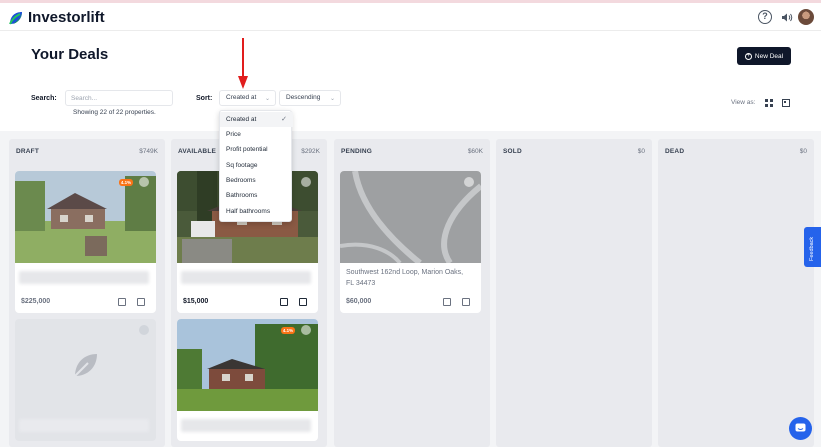  What do you see at coordinates (114, 112) in the screenshot?
I see `results-count: Showing 22 of 22 properties.` at bounding box center [114, 112].